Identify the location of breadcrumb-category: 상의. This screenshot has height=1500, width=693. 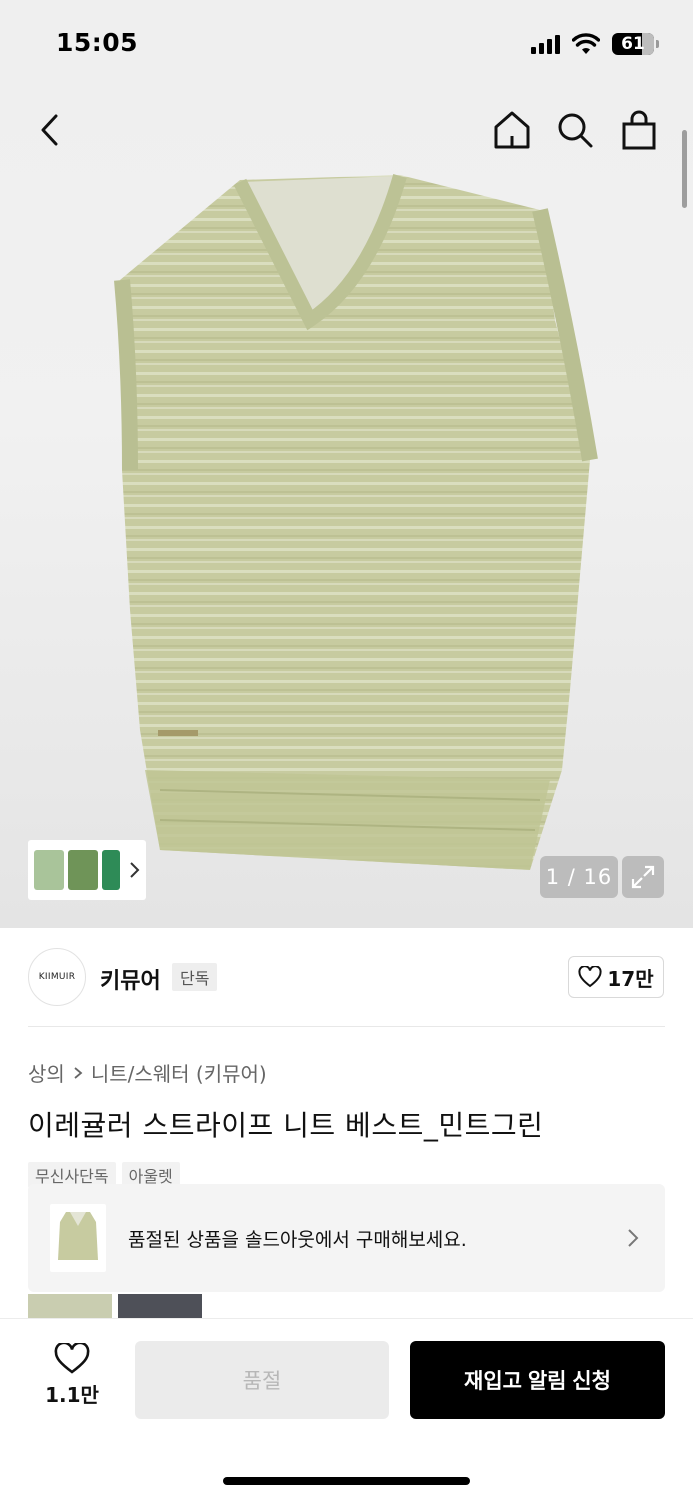
(46, 1072).